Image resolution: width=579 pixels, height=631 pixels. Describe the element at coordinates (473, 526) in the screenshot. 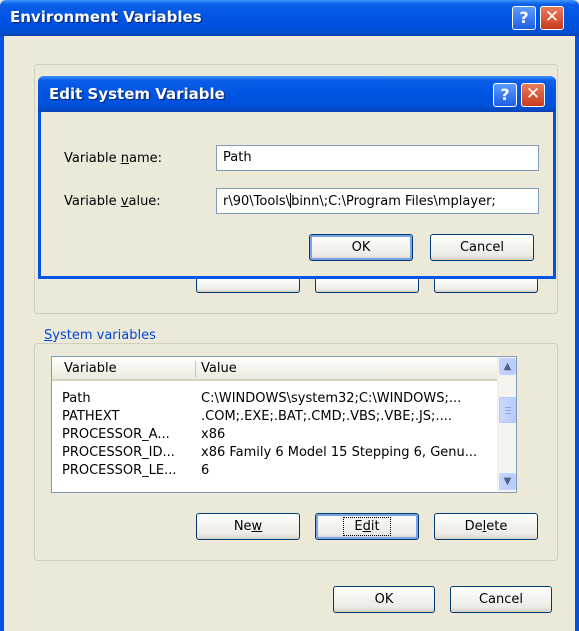

I see `delete-label-pre: De` at that location.